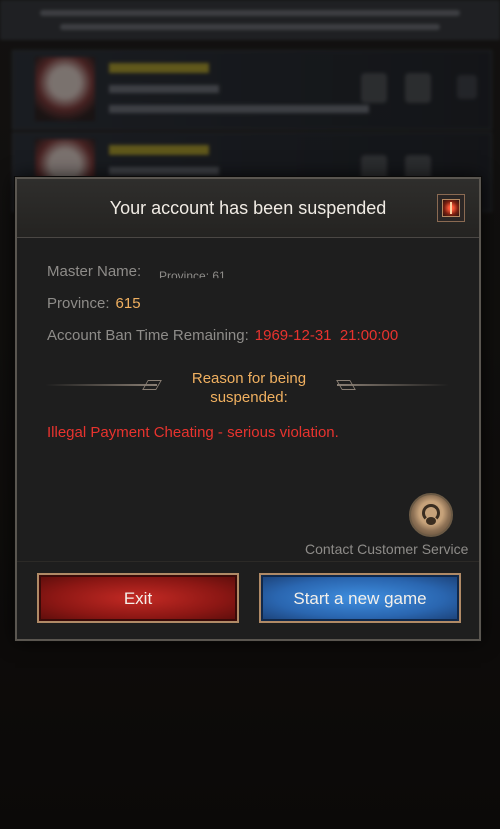  What do you see at coordinates (101, 385) in the screenshot?
I see `divider-left` at bounding box center [101, 385].